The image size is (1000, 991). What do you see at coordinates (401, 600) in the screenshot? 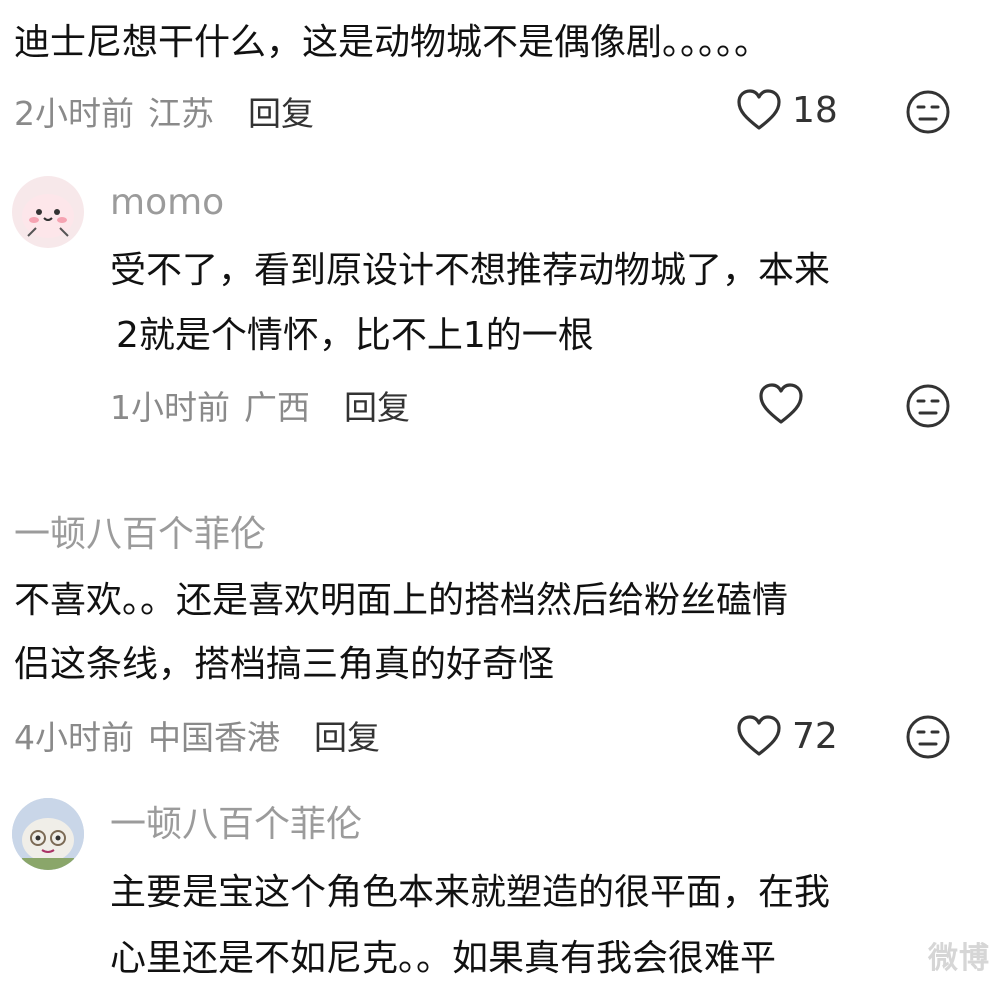
I see `comment-text-line: 不喜欢。。还是喜欢明面上的搭档然后给粉丝磕情` at bounding box center [401, 600].